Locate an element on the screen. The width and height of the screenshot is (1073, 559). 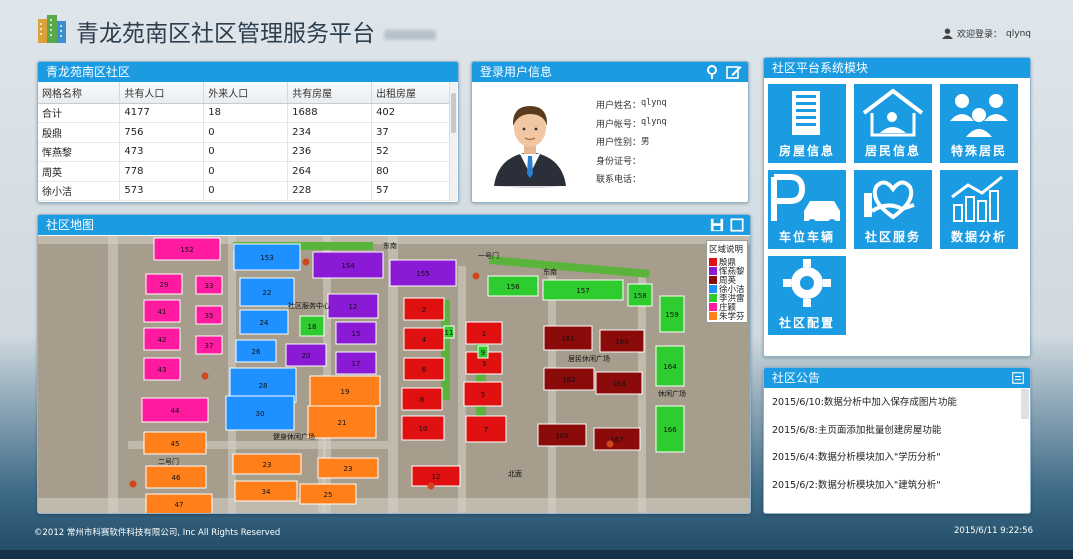
table-row: 恽燕黎 473 0 236 52 is located at coordinates (244, 152).